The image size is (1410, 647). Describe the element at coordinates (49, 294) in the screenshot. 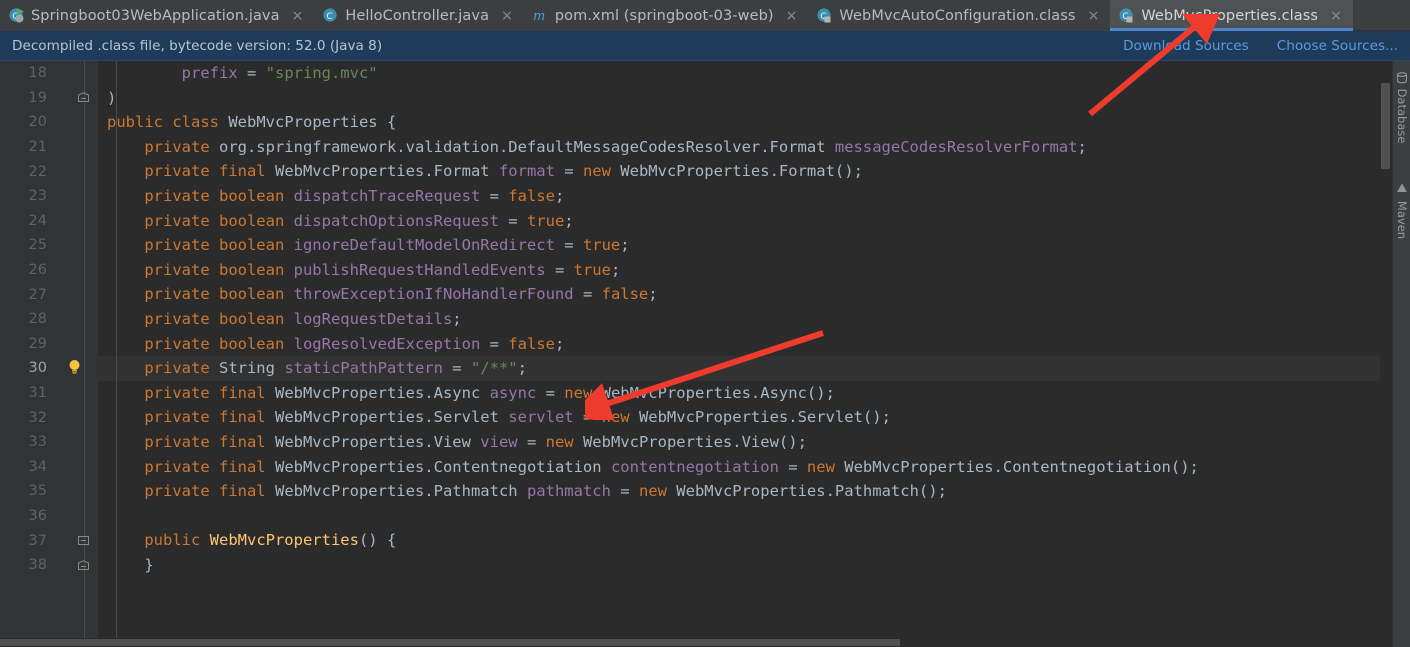

I see `gutter-line: 27` at that location.